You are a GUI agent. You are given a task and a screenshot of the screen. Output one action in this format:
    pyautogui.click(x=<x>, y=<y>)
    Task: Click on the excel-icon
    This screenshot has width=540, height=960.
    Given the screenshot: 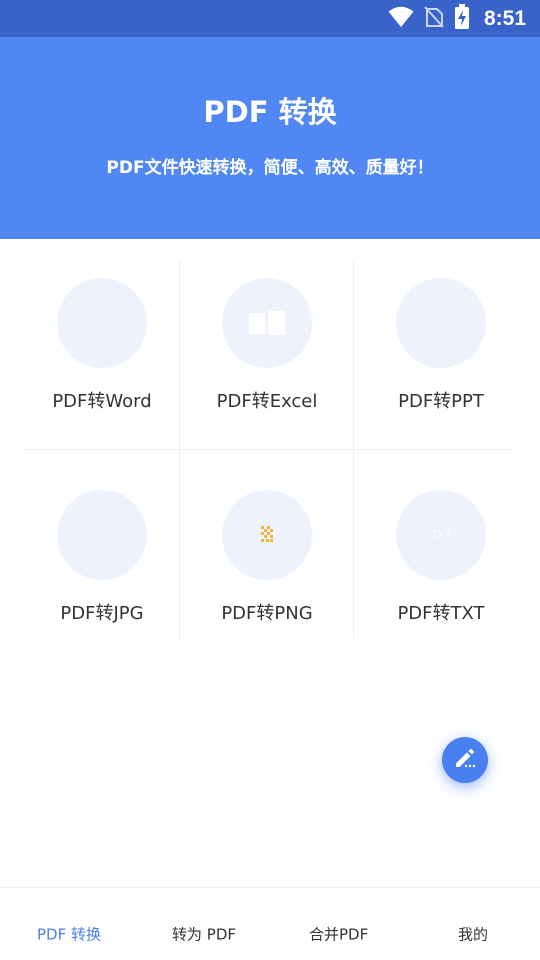 What is the action you would take?
    pyautogui.click(x=267, y=323)
    